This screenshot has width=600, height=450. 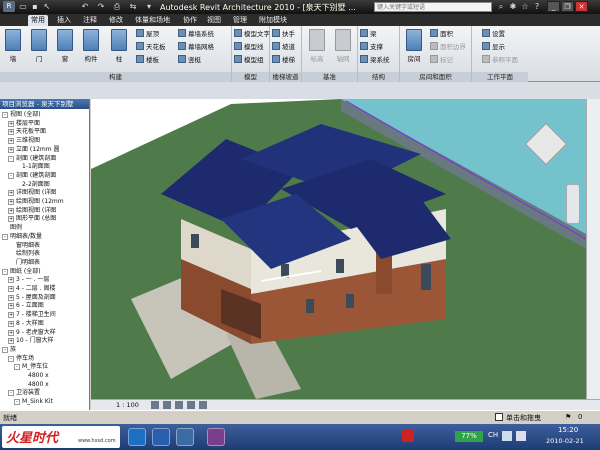 What do you see at coordinates (414, 46) in the screenshot?
I see `room-button: 房间` at bounding box center [414, 46].